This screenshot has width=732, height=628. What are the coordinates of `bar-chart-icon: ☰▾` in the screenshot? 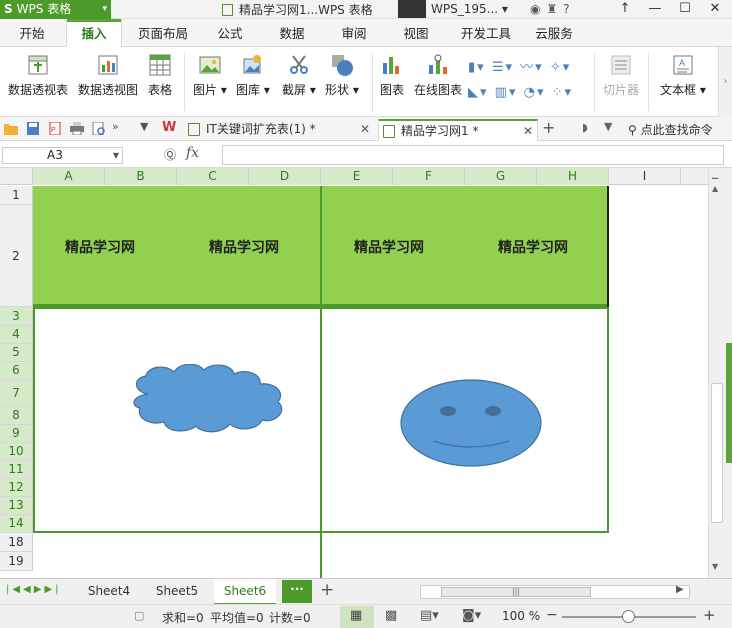 It's located at (503, 67).